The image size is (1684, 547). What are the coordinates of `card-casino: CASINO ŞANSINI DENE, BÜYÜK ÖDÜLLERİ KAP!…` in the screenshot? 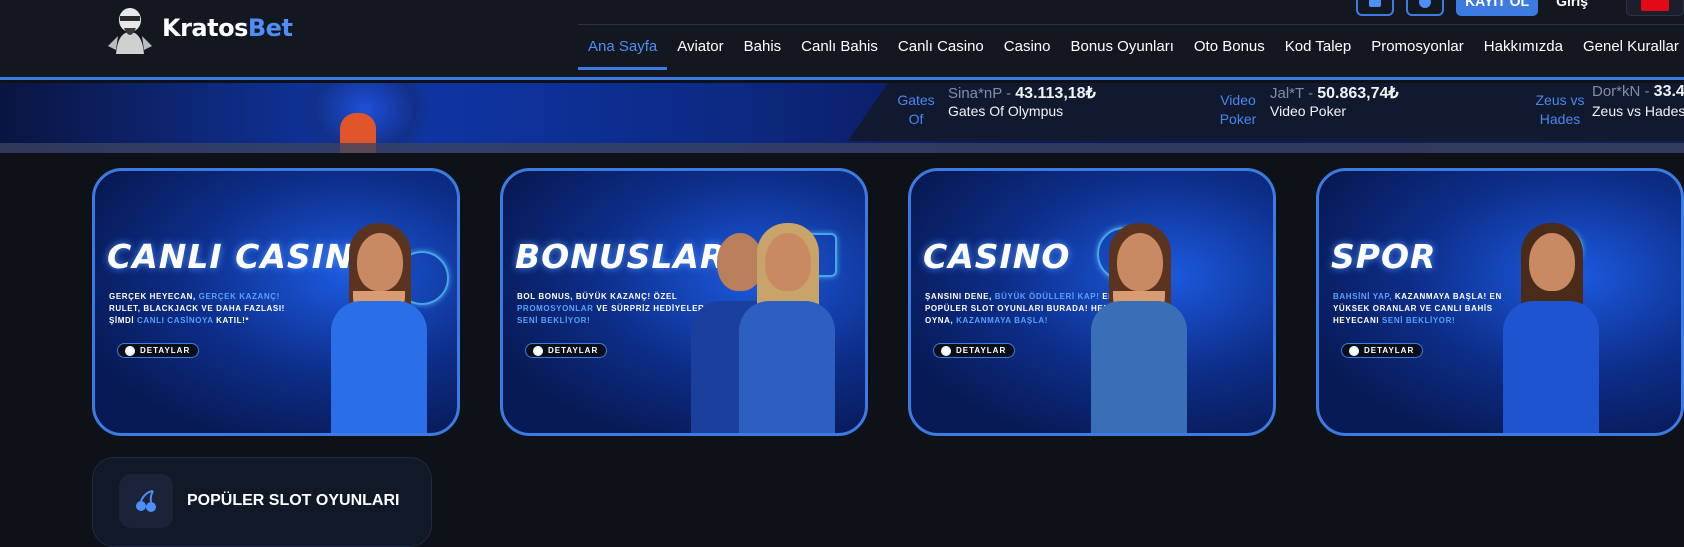 It's located at (1092, 302).